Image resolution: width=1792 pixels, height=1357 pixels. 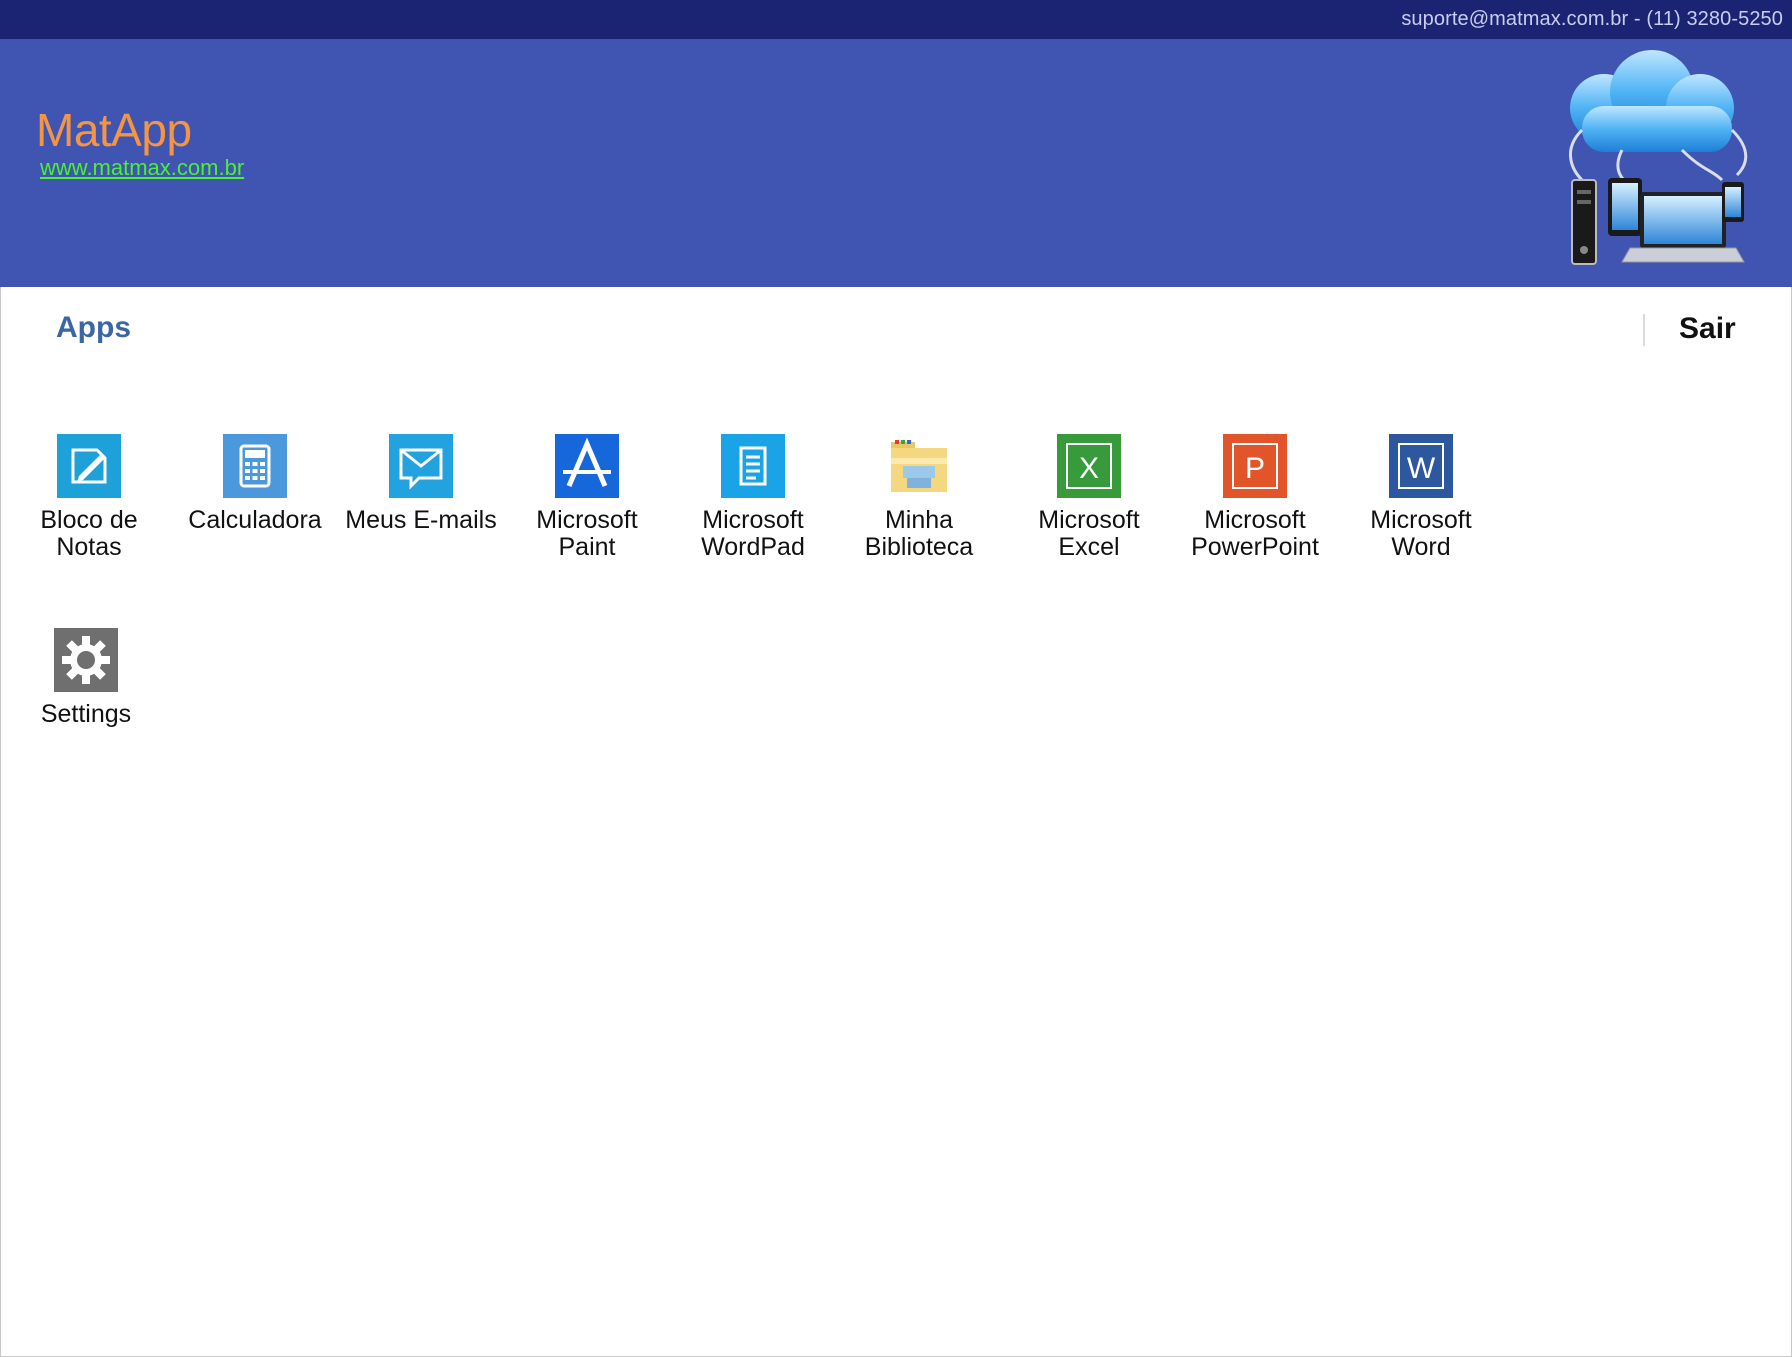 What do you see at coordinates (1584, 222) in the screenshot?
I see `server-icon` at bounding box center [1584, 222].